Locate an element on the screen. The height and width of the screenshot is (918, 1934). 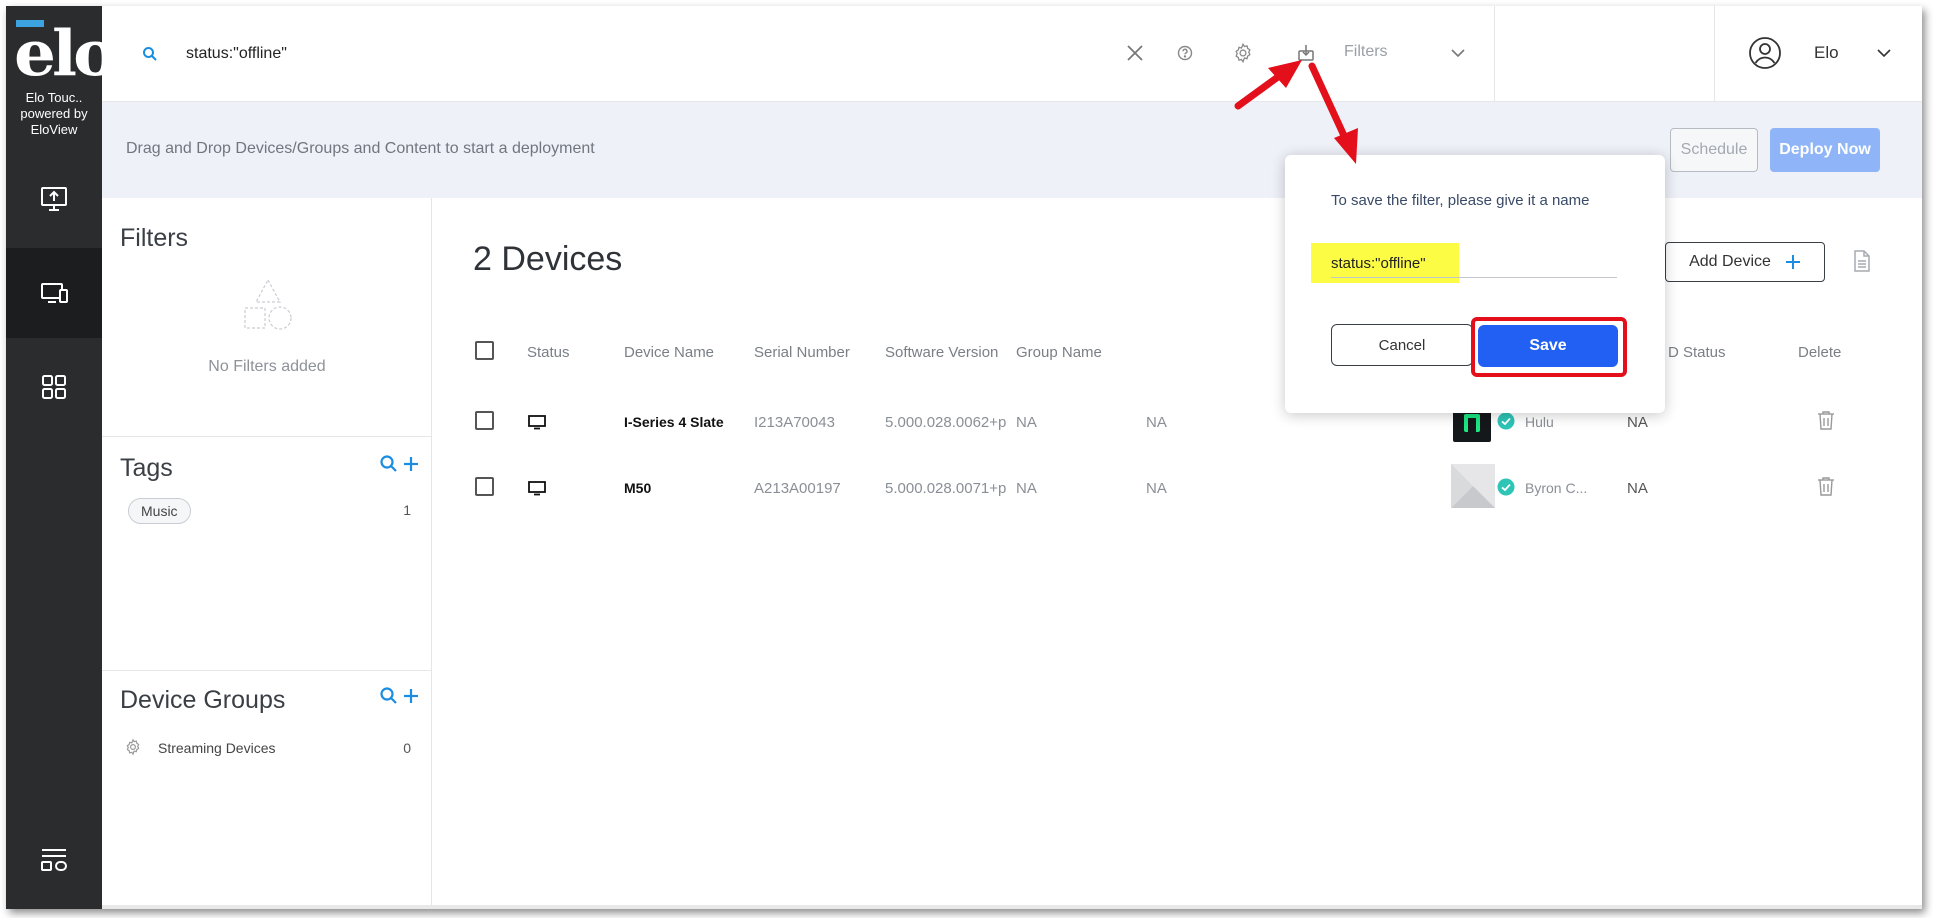
rail-apps-button is located at coordinates (54, 387).